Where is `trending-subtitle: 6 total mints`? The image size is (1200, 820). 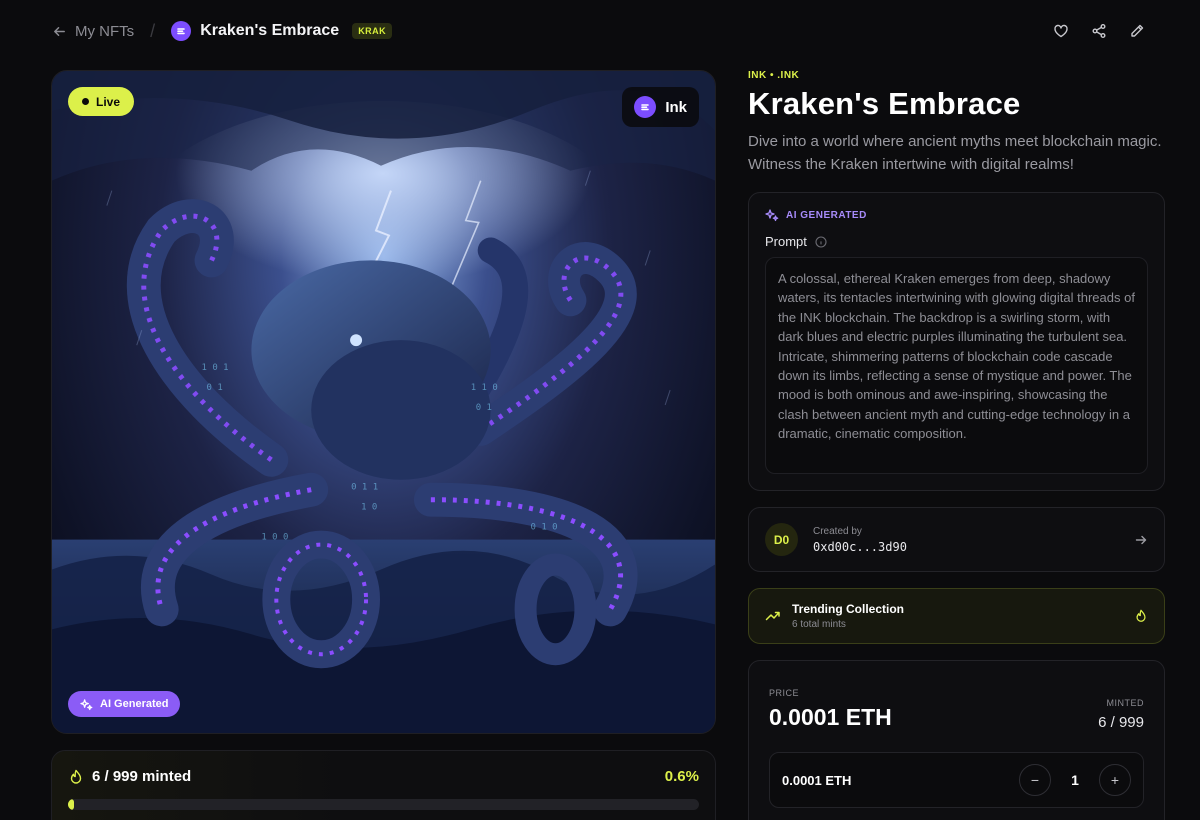 trending-subtitle: 6 total mints is located at coordinates (819, 624).